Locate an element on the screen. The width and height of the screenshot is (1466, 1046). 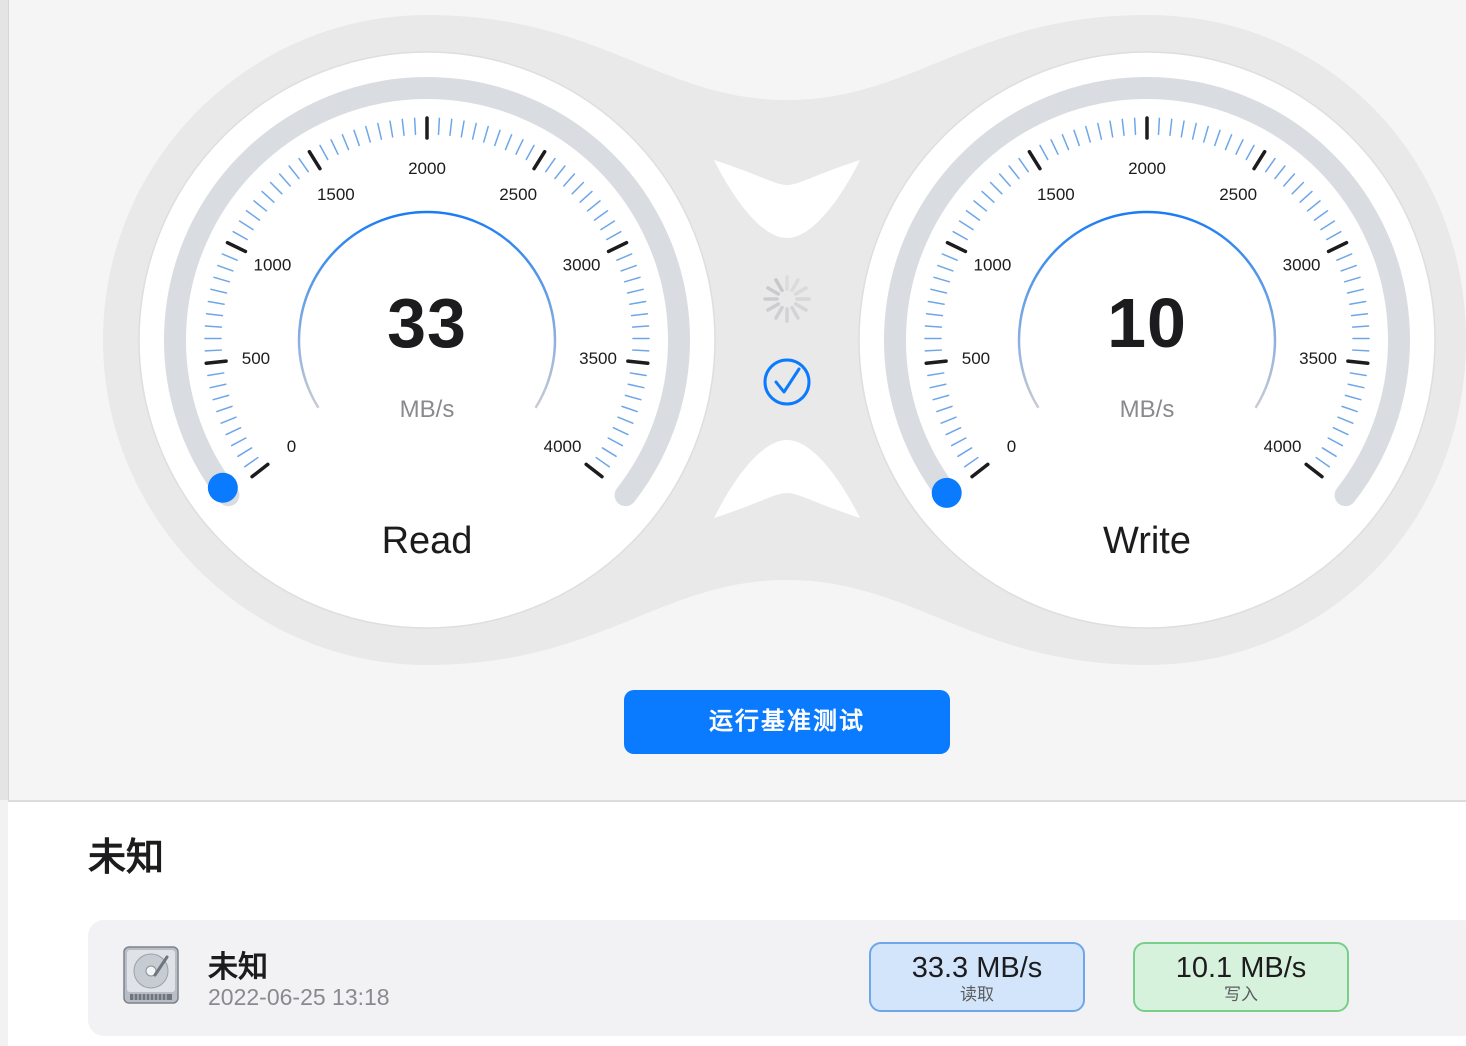
read-unit: MB/s is located at coordinates (427, 409).